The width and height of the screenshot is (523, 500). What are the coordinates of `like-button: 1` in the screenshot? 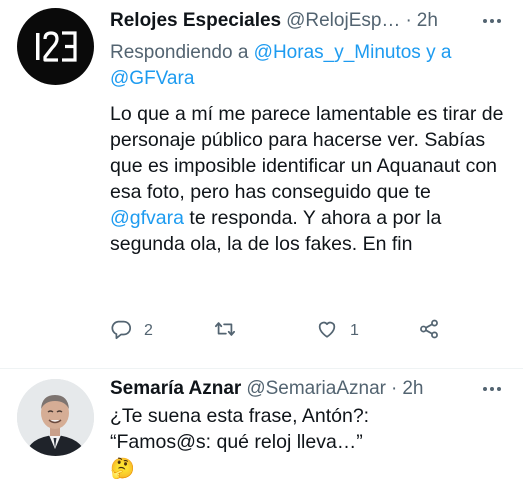 It's located at (337, 331).